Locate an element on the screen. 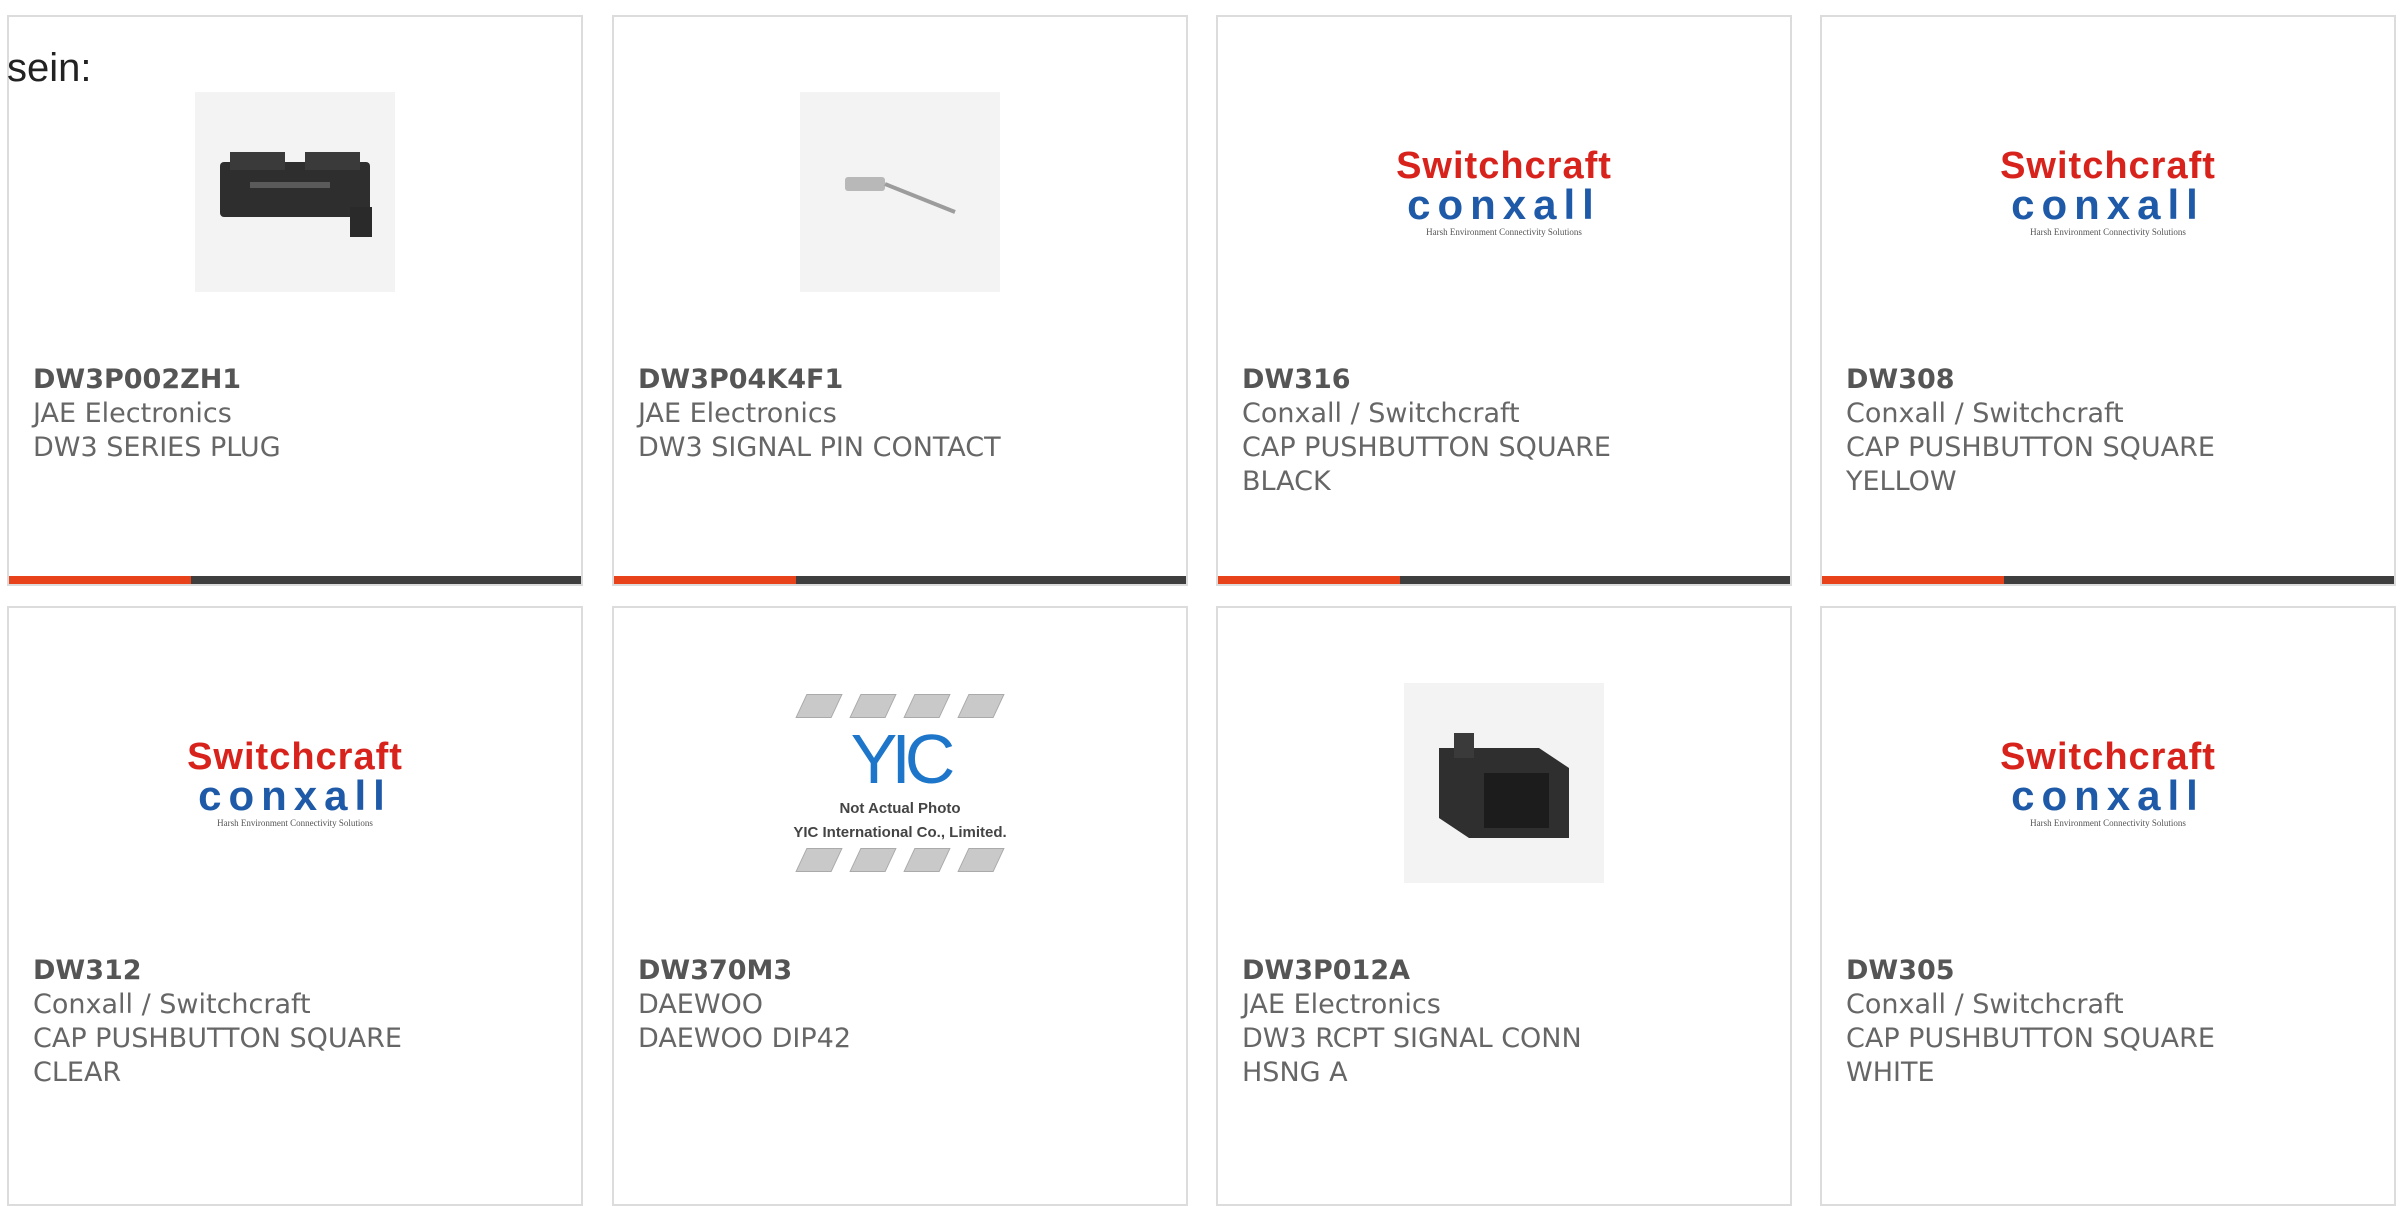  part-number: DW370M3 is located at coordinates (902, 971).